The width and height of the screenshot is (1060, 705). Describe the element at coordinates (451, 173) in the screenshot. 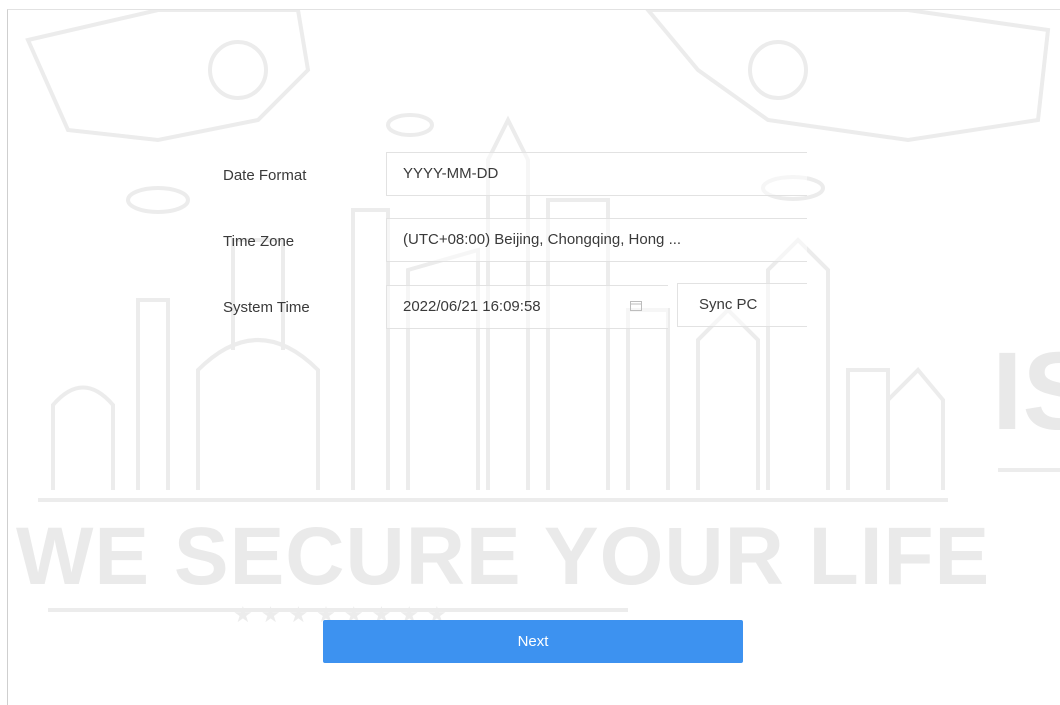

I see `date-format-value: YYYY-MM-DD` at that location.